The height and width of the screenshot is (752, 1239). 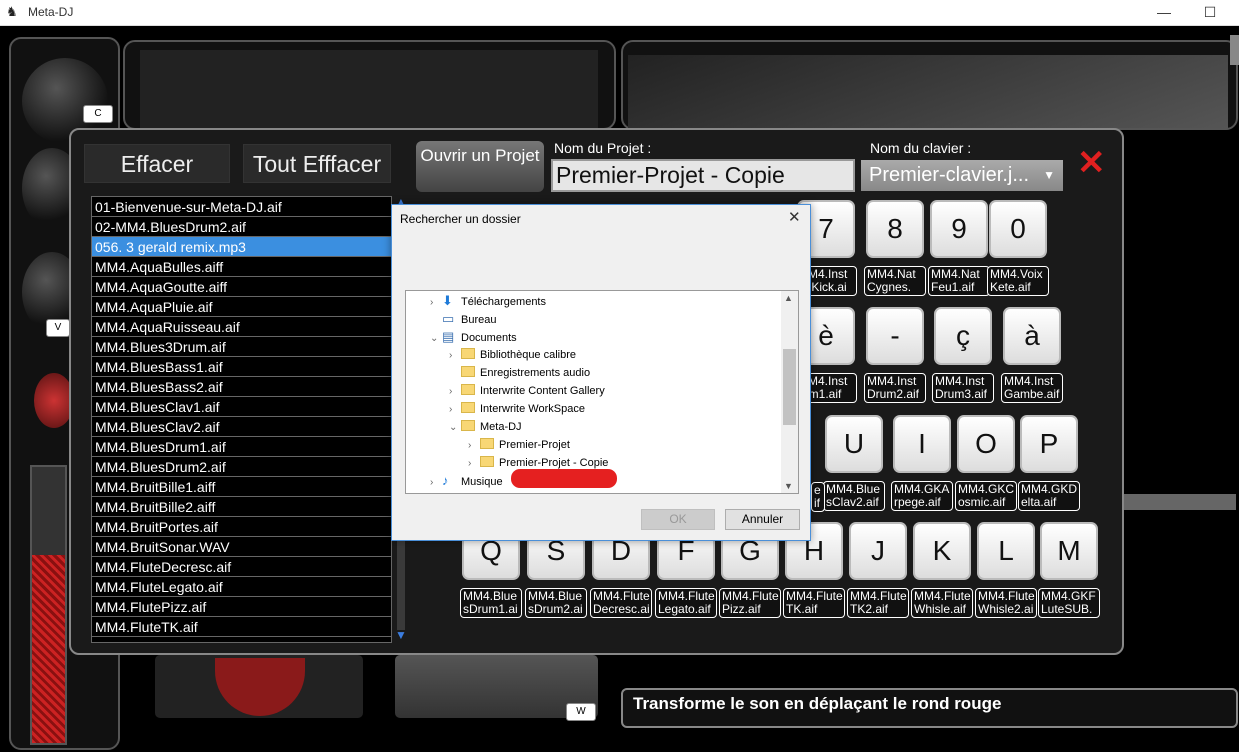 I want to click on key--: -, so click(x=895, y=336).